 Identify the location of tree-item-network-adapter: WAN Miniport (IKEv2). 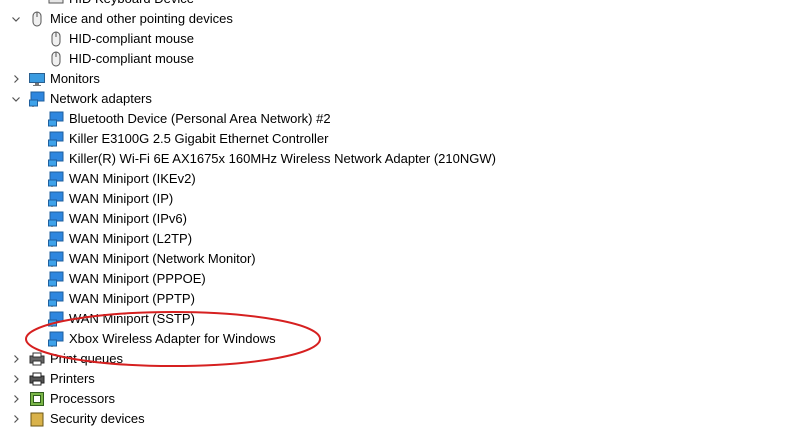
(400, 179).